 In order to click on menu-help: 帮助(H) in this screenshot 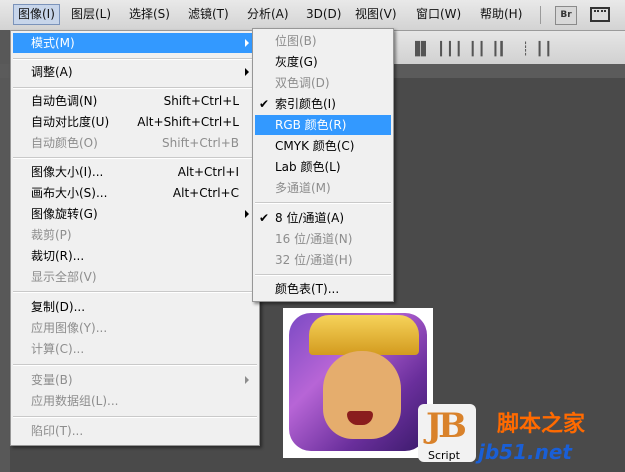, I will do `click(501, 14)`.